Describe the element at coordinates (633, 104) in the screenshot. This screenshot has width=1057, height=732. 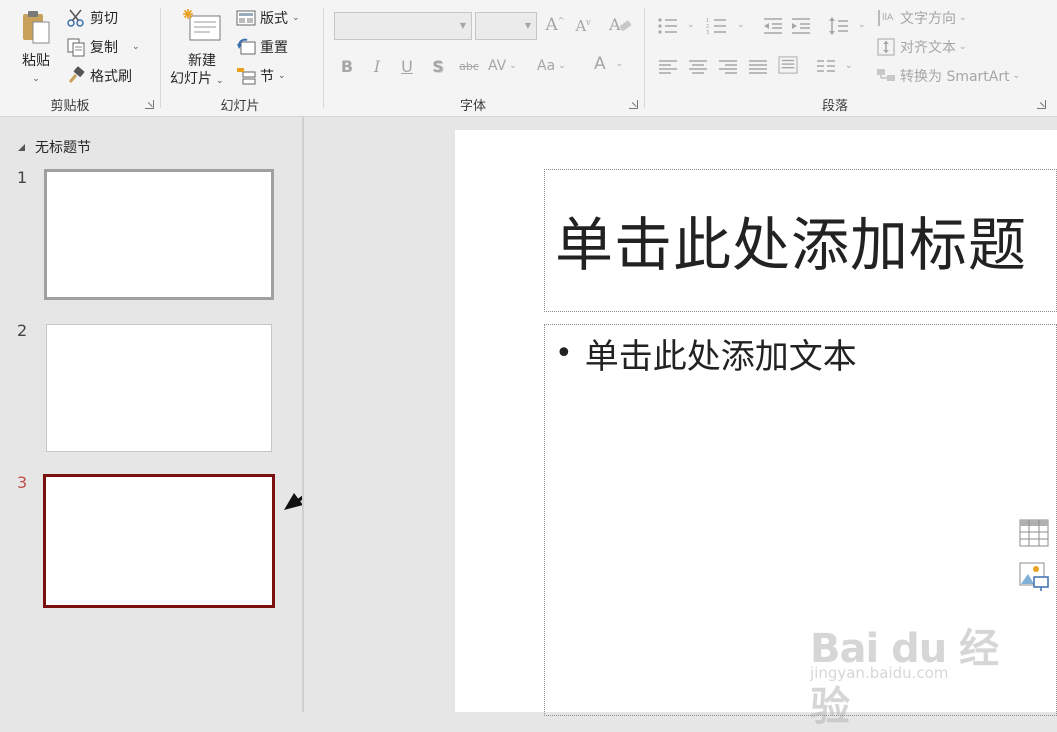
I see `font-launcher-icon` at that location.